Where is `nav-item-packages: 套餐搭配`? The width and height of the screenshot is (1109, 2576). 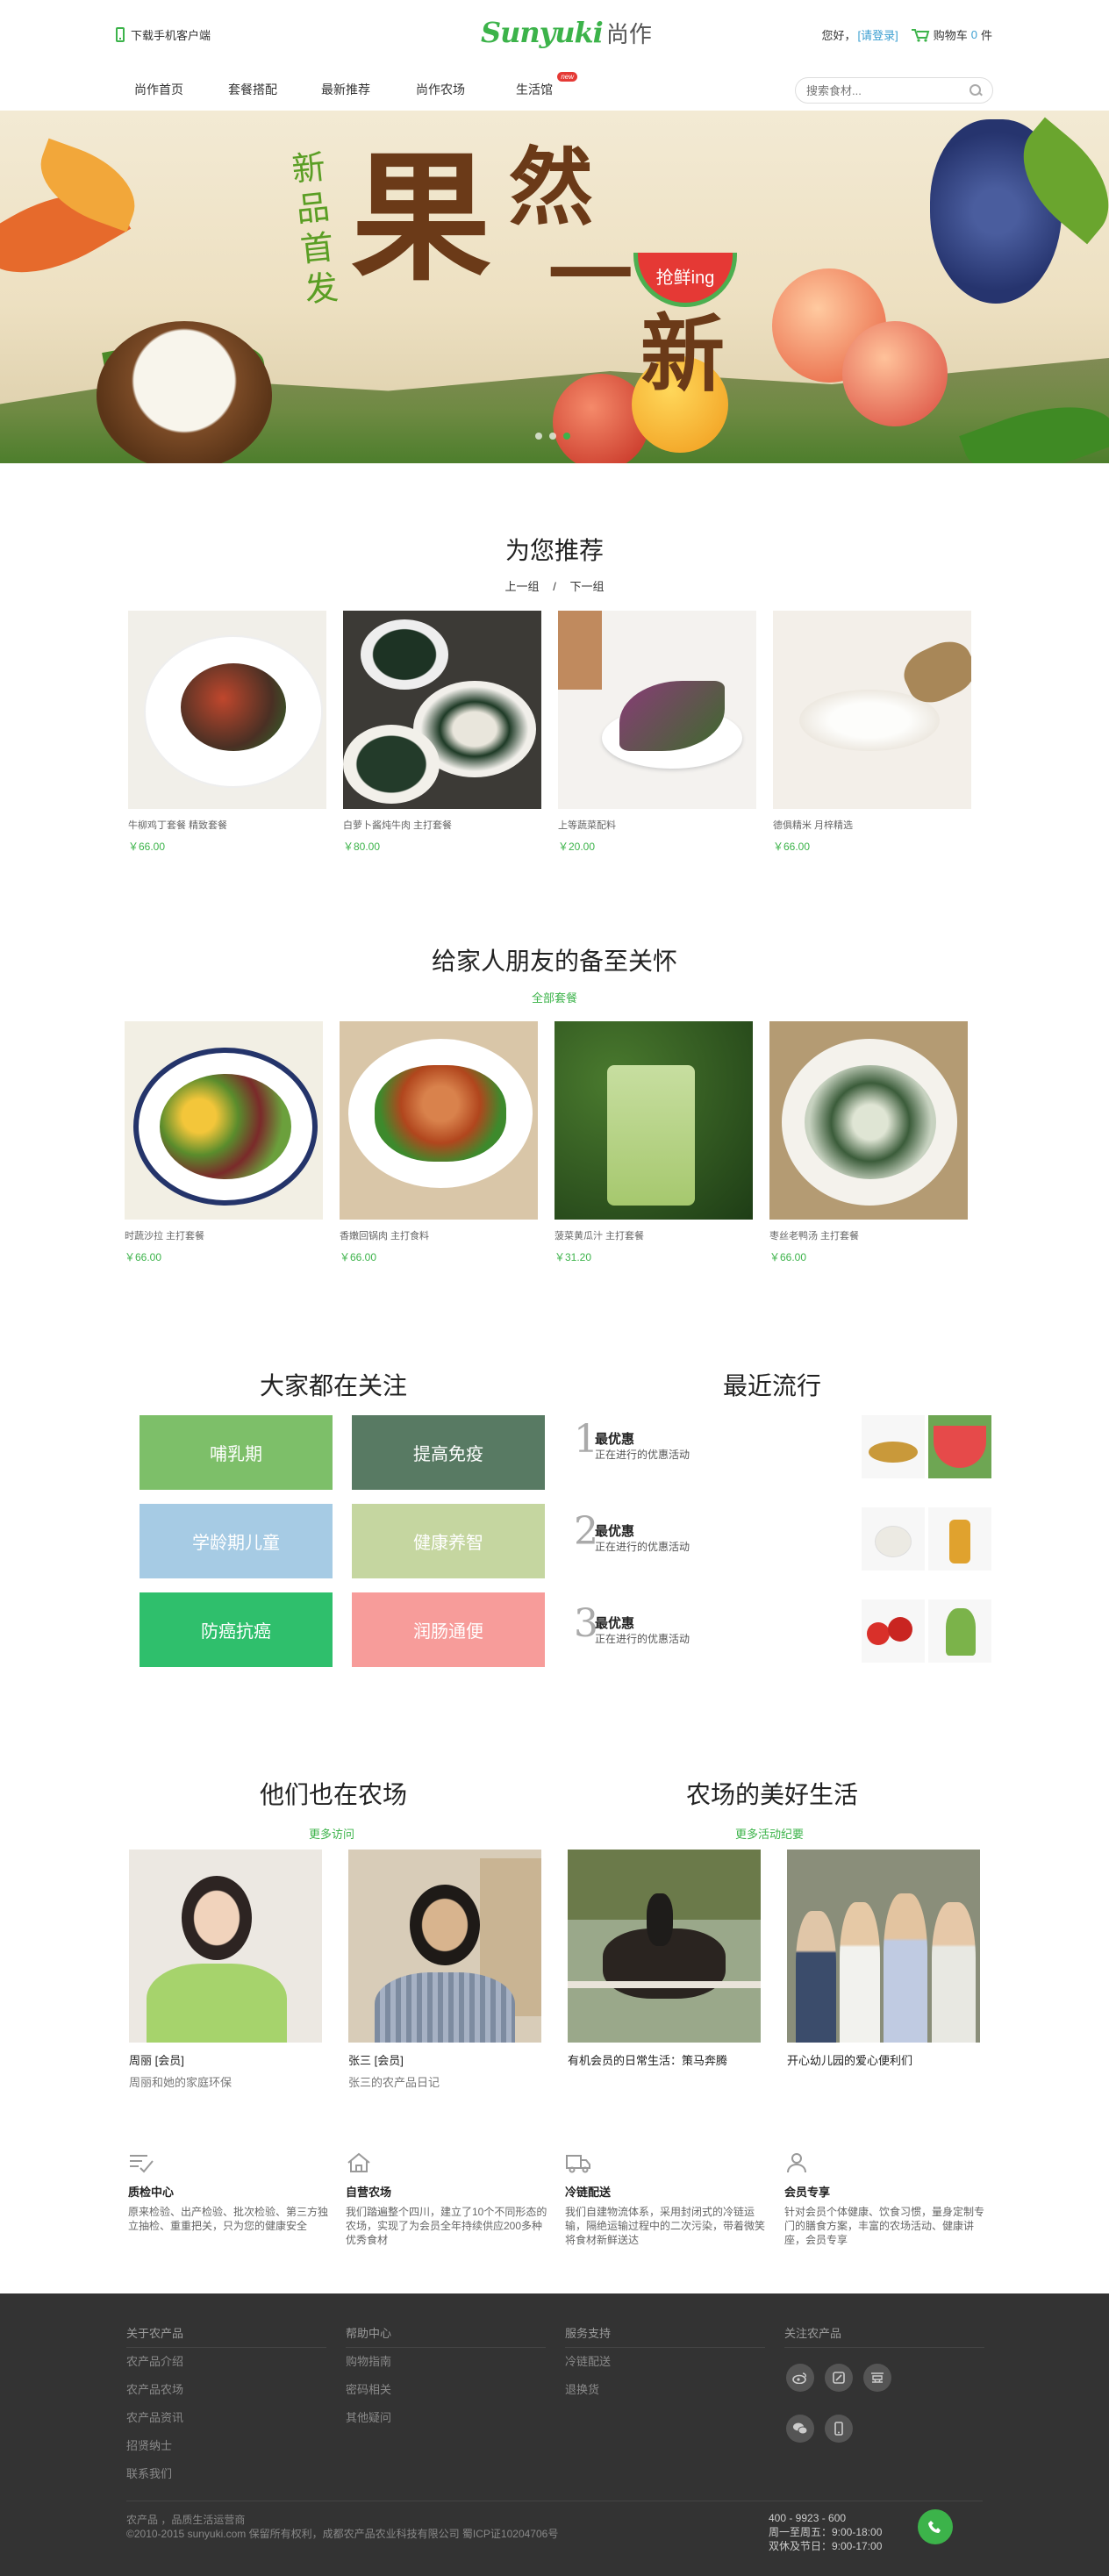 nav-item-packages: 套餐搭配 is located at coordinates (253, 89).